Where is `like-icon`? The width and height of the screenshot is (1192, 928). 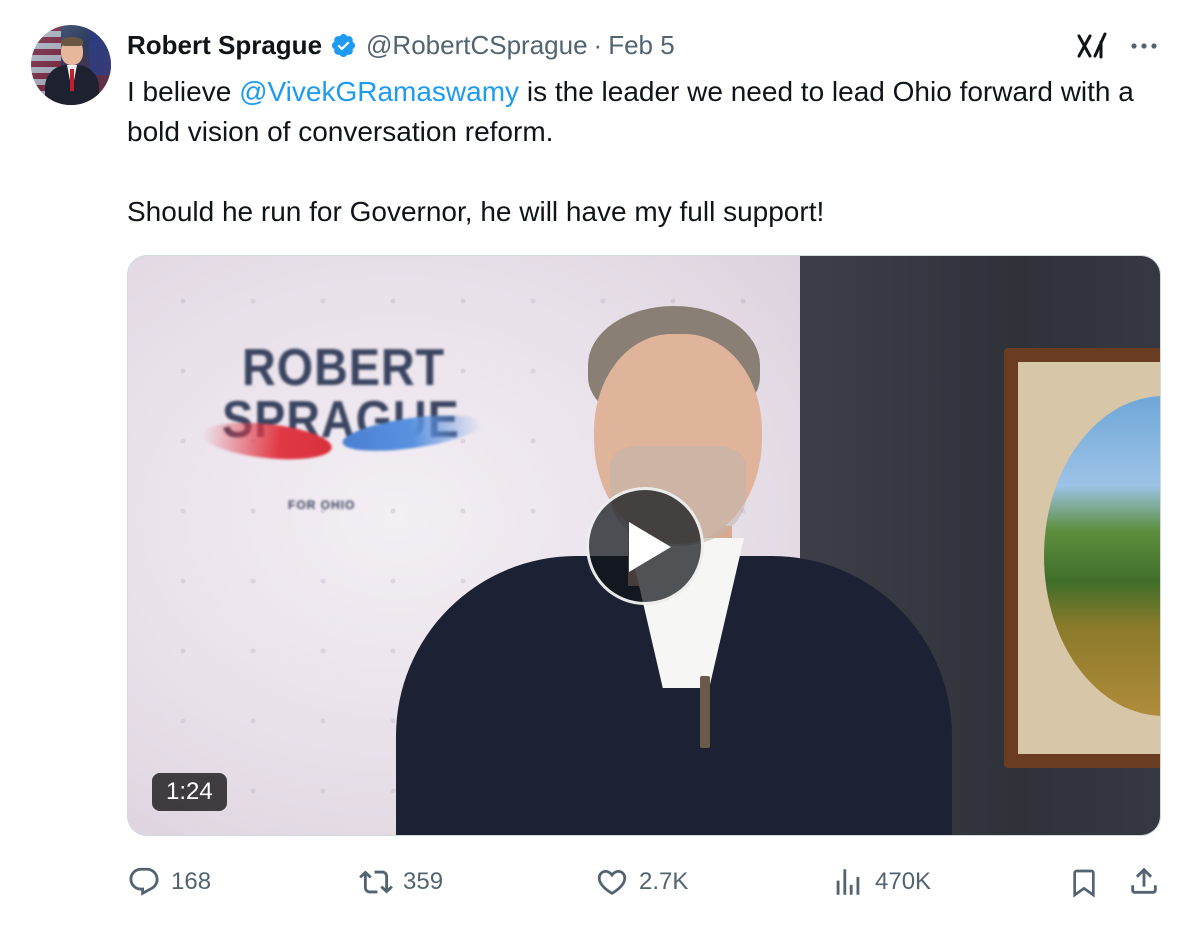 like-icon is located at coordinates (612, 882).